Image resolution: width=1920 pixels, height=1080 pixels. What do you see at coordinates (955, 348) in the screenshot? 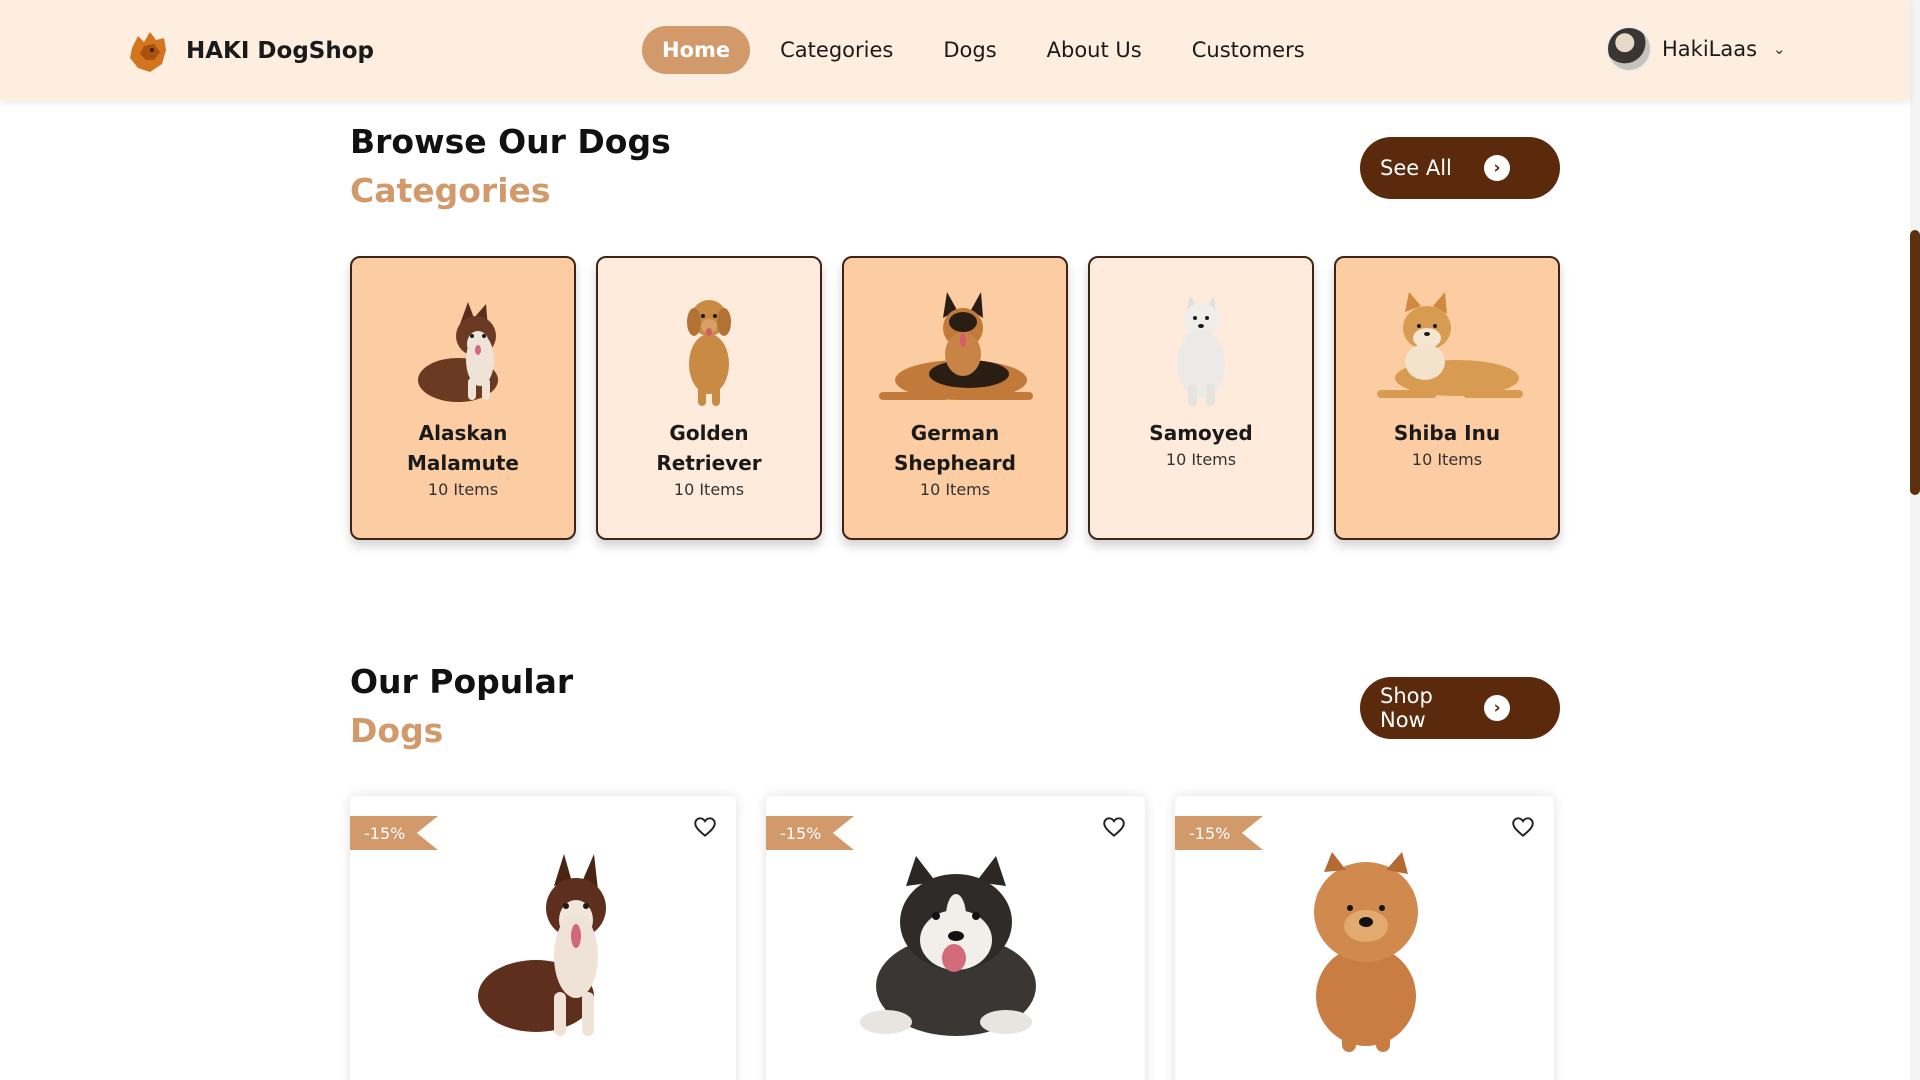
I see `german-shepheard-image` at bounding box center [955, 348].